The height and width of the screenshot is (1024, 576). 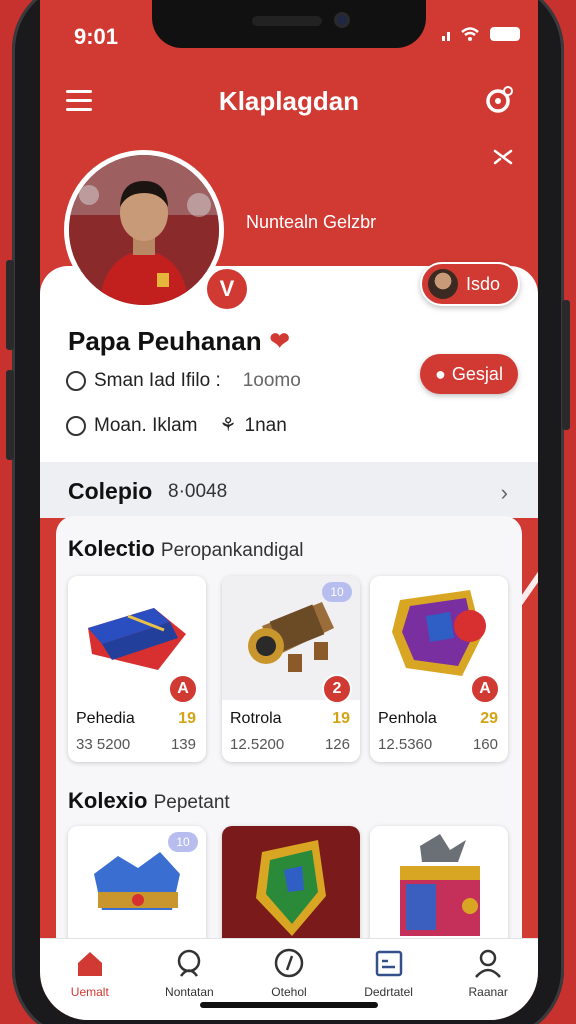 I want to click on compass-icon, so click(x=289, y=963).